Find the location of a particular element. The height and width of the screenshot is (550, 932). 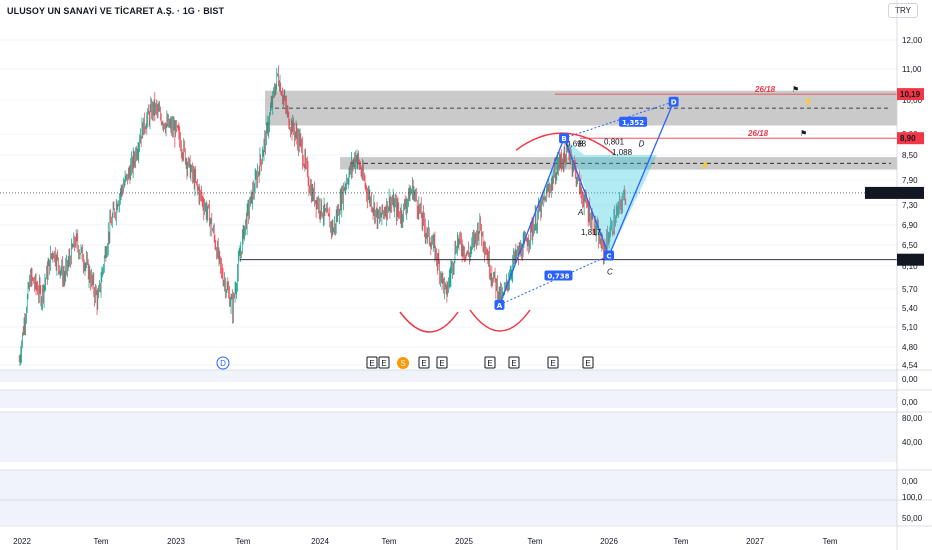

y-tick-label: 7,30 is located at coordinates (910, 205).